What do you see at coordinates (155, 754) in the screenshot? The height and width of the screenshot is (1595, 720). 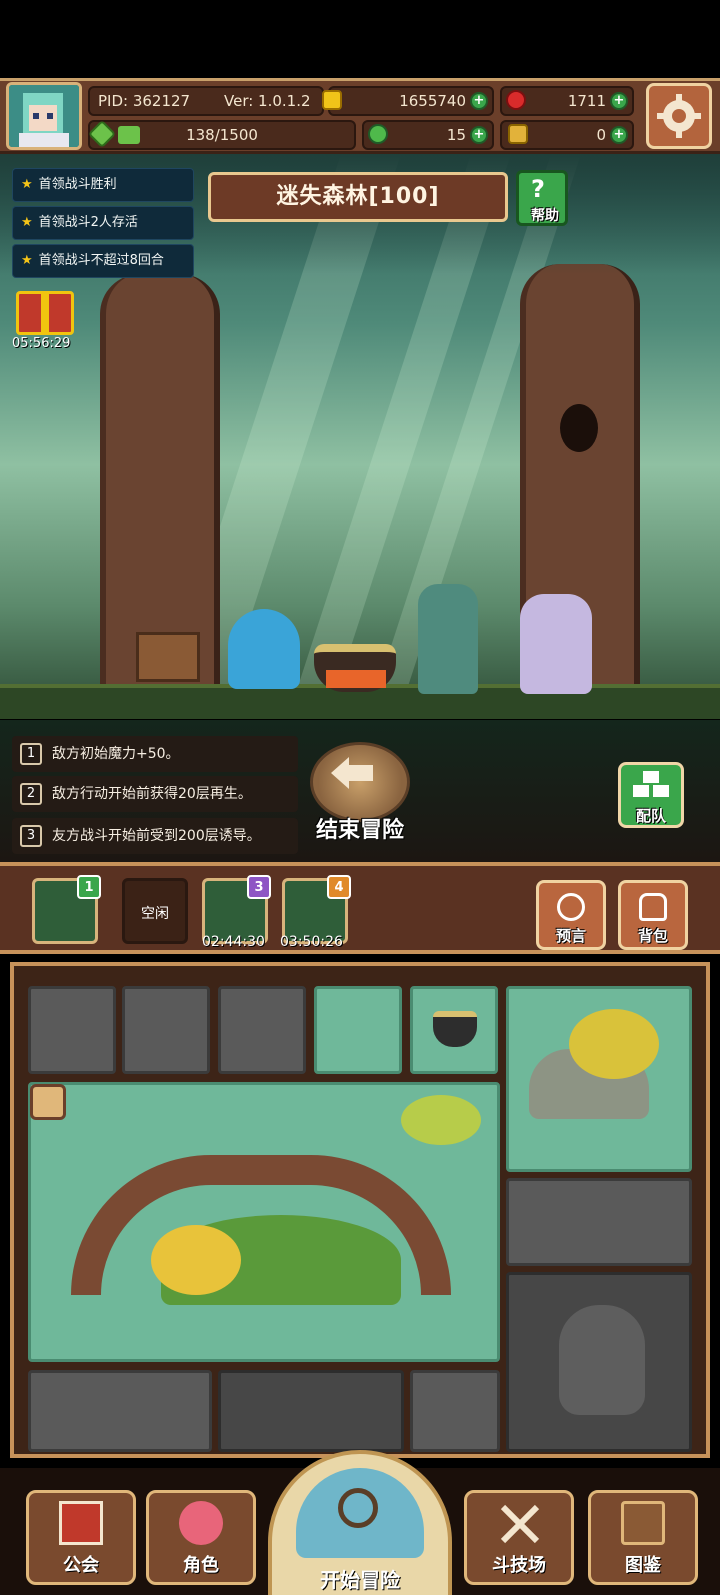 I see `effect-row: 1 敌方初始魔力+50。` at bounding box center [155, 754].